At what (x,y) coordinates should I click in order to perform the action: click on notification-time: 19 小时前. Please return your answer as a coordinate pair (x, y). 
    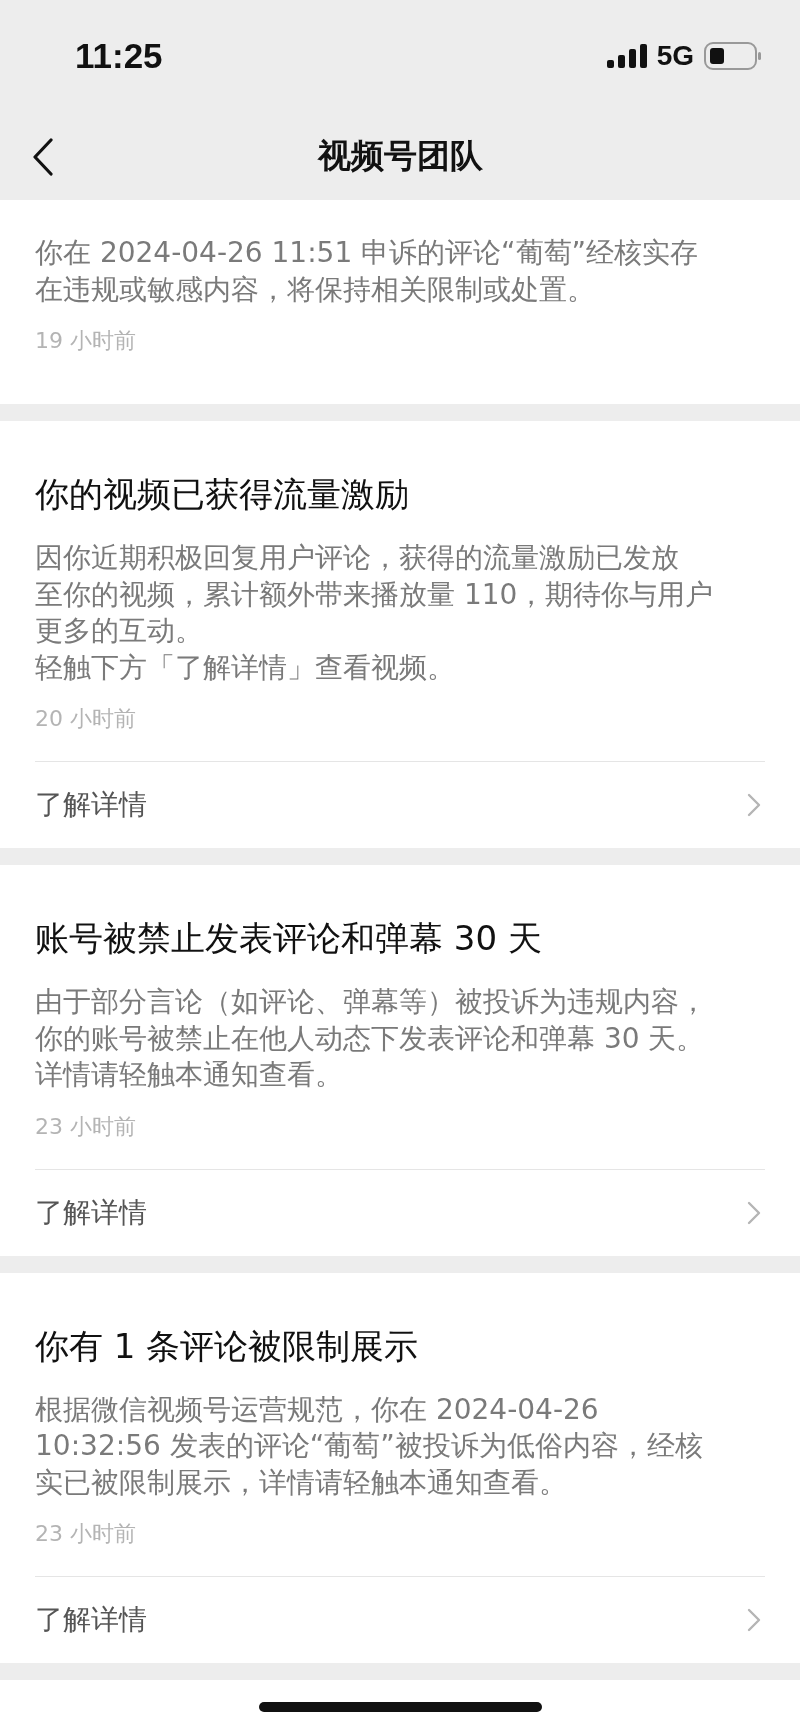
    Looking at the image, I should click on (86, 341).